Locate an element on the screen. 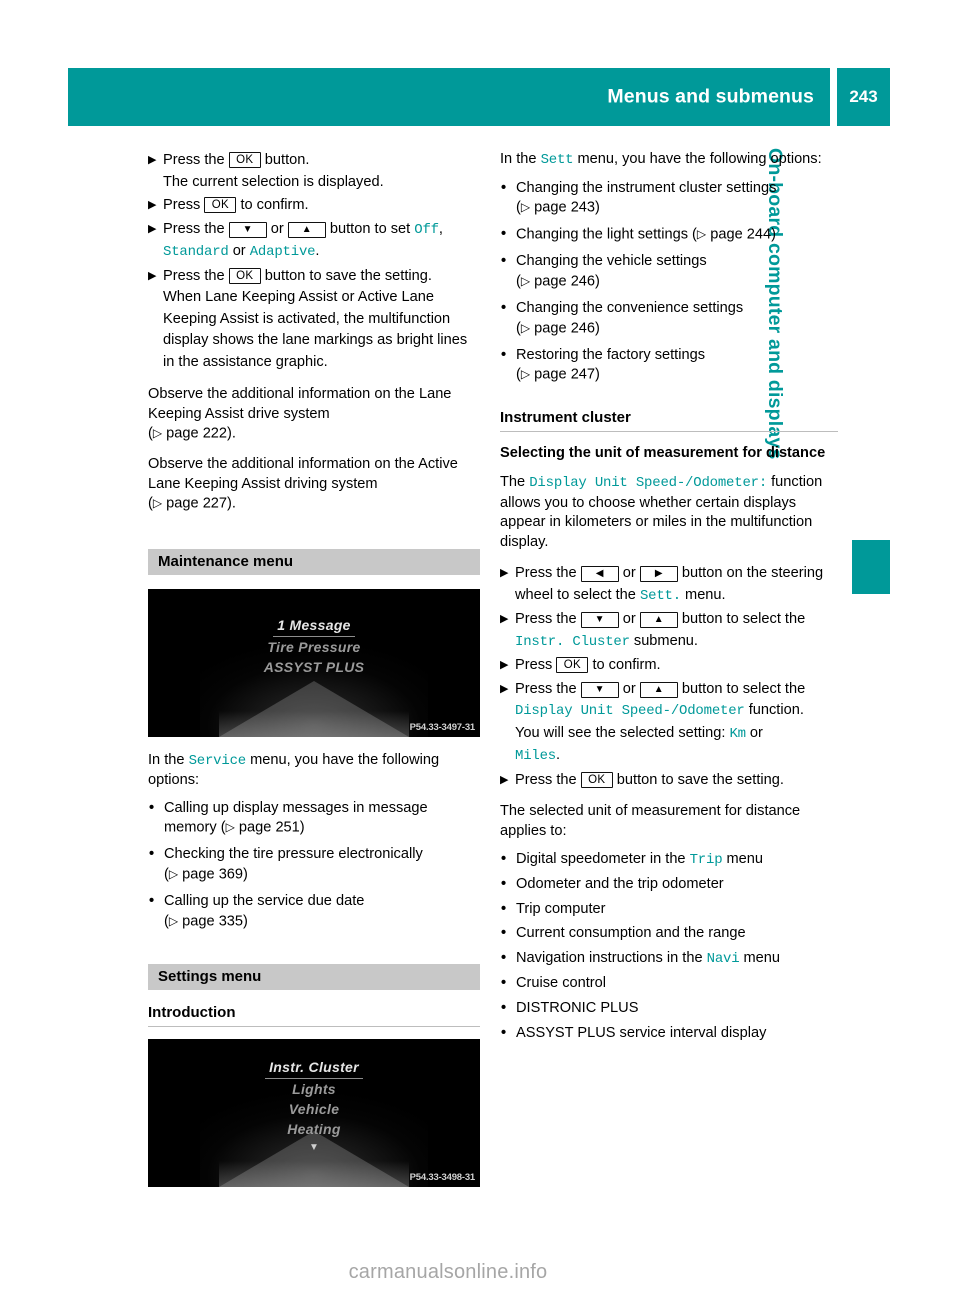 The image size is (960, 1302). step-conjunction: or is located at coordinates (629, 688).